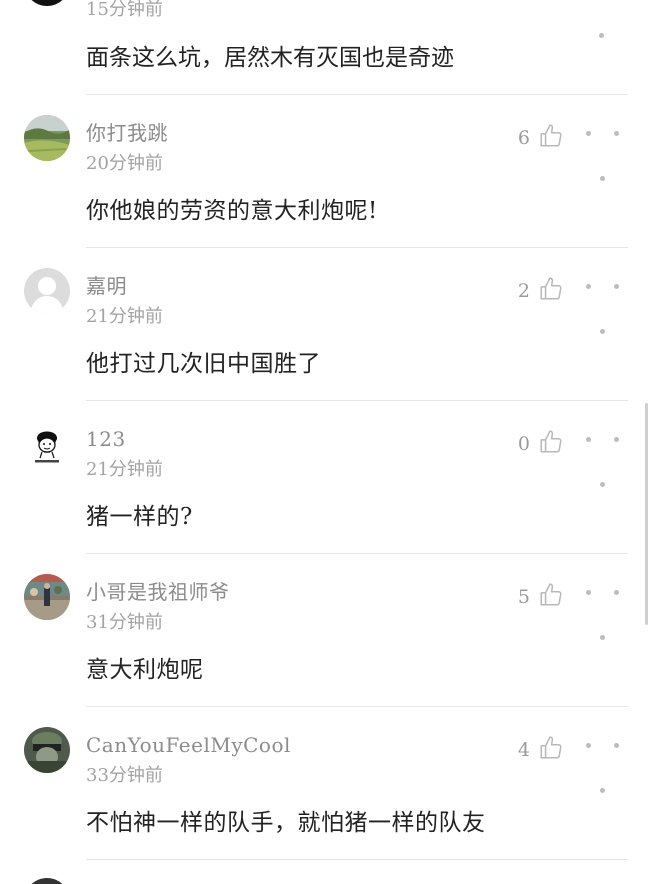  Describe the element at coordinates (124, 622) in the screenshot. I see `comment-time: 31分钟前` at that location.